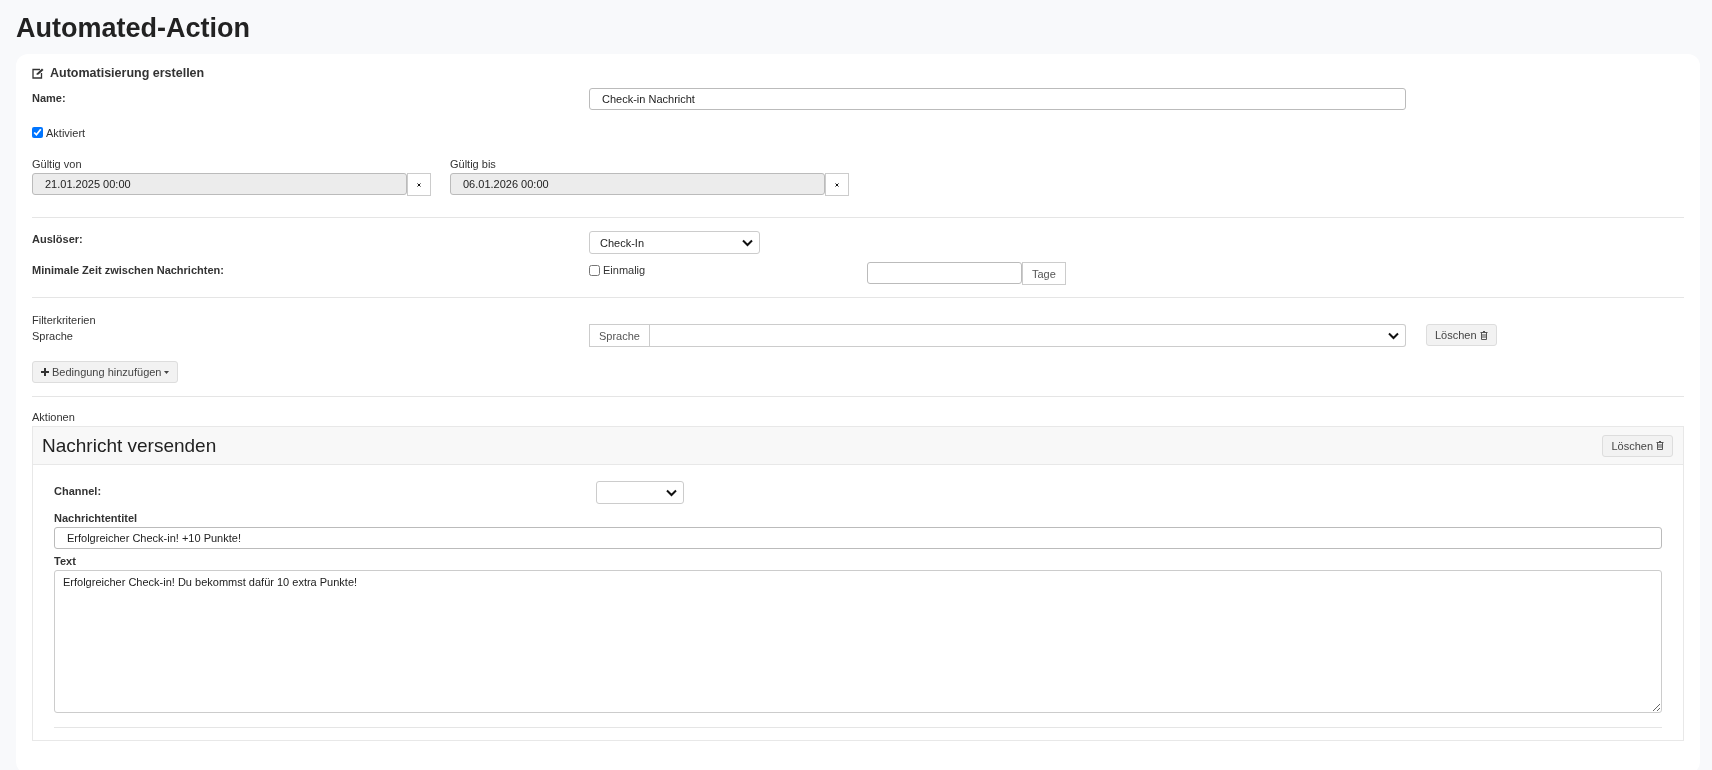  I want to click on once-checkbox, so click(594, 270).